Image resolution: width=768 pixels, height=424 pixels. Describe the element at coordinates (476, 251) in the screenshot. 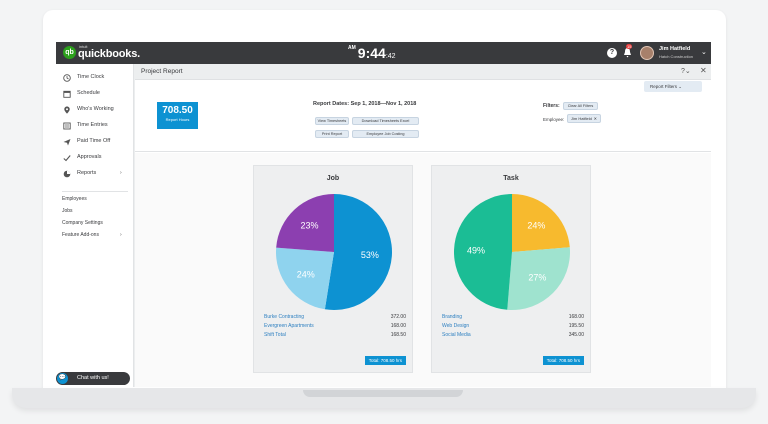

I see `slice-percent-label: 49%` at that location.